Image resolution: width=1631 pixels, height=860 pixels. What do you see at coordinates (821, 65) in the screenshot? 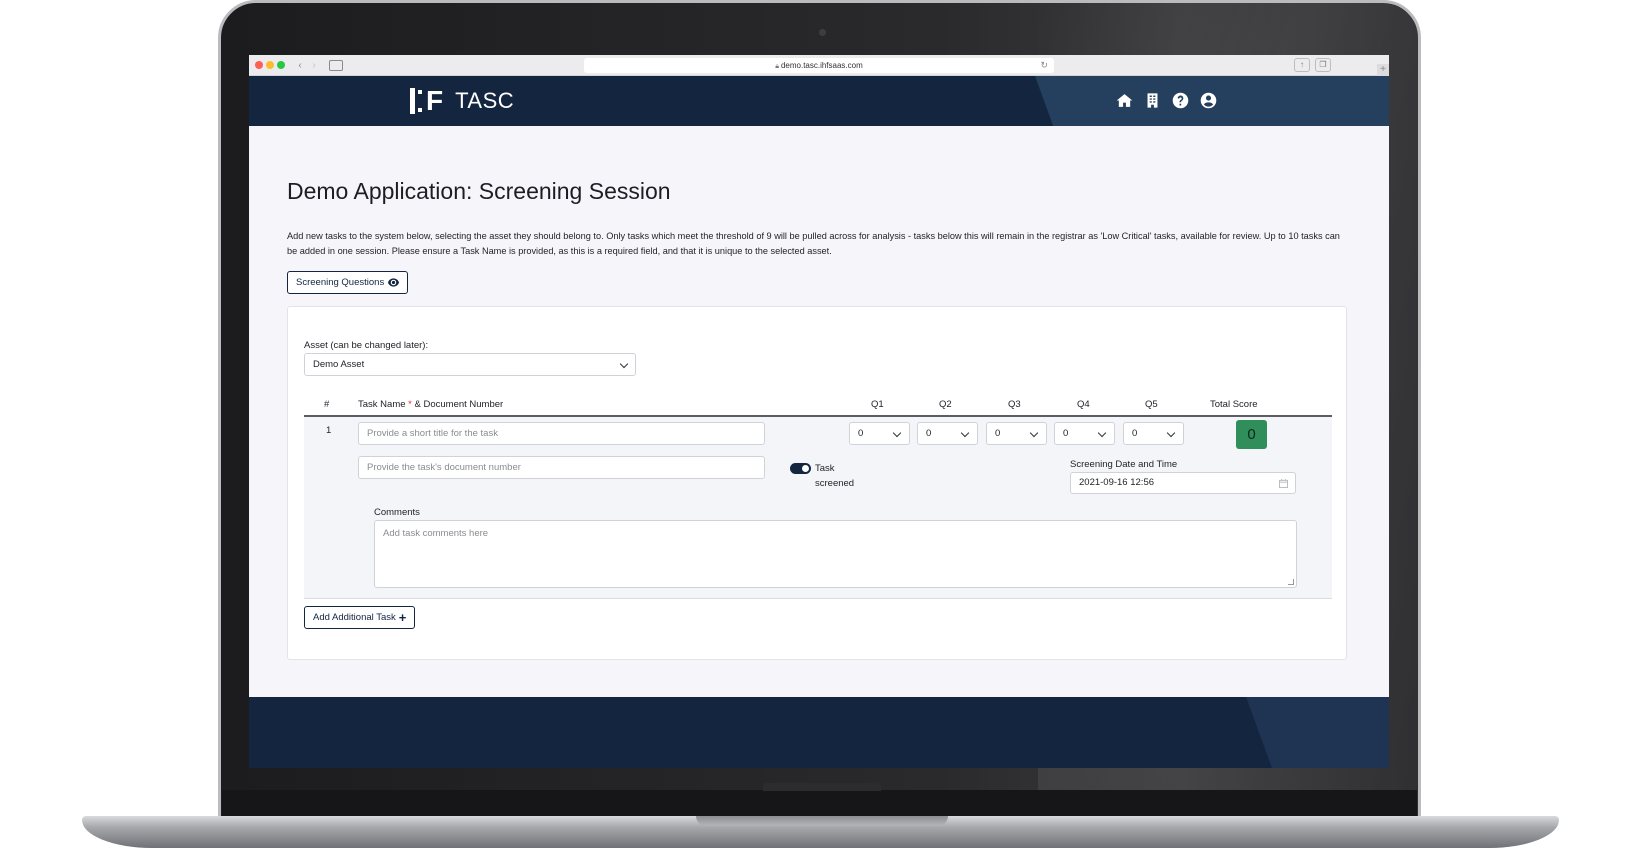
I see `url-text: demo.tasc.ihfsaas.com` at bounding box center [821, 65].